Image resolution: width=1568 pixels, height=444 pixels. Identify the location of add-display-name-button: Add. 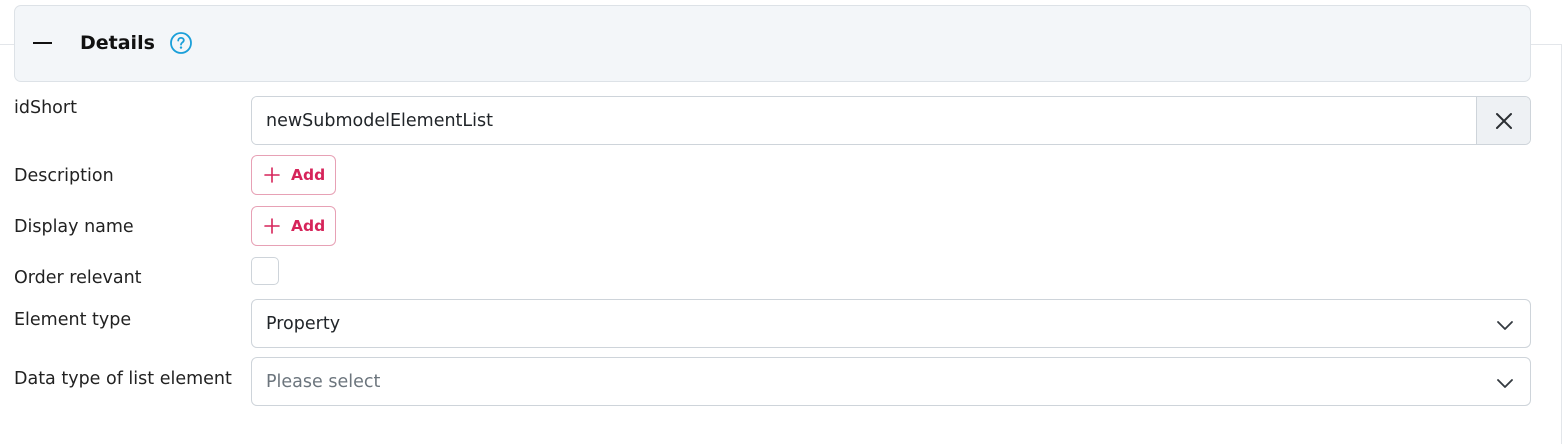
(293, 226).